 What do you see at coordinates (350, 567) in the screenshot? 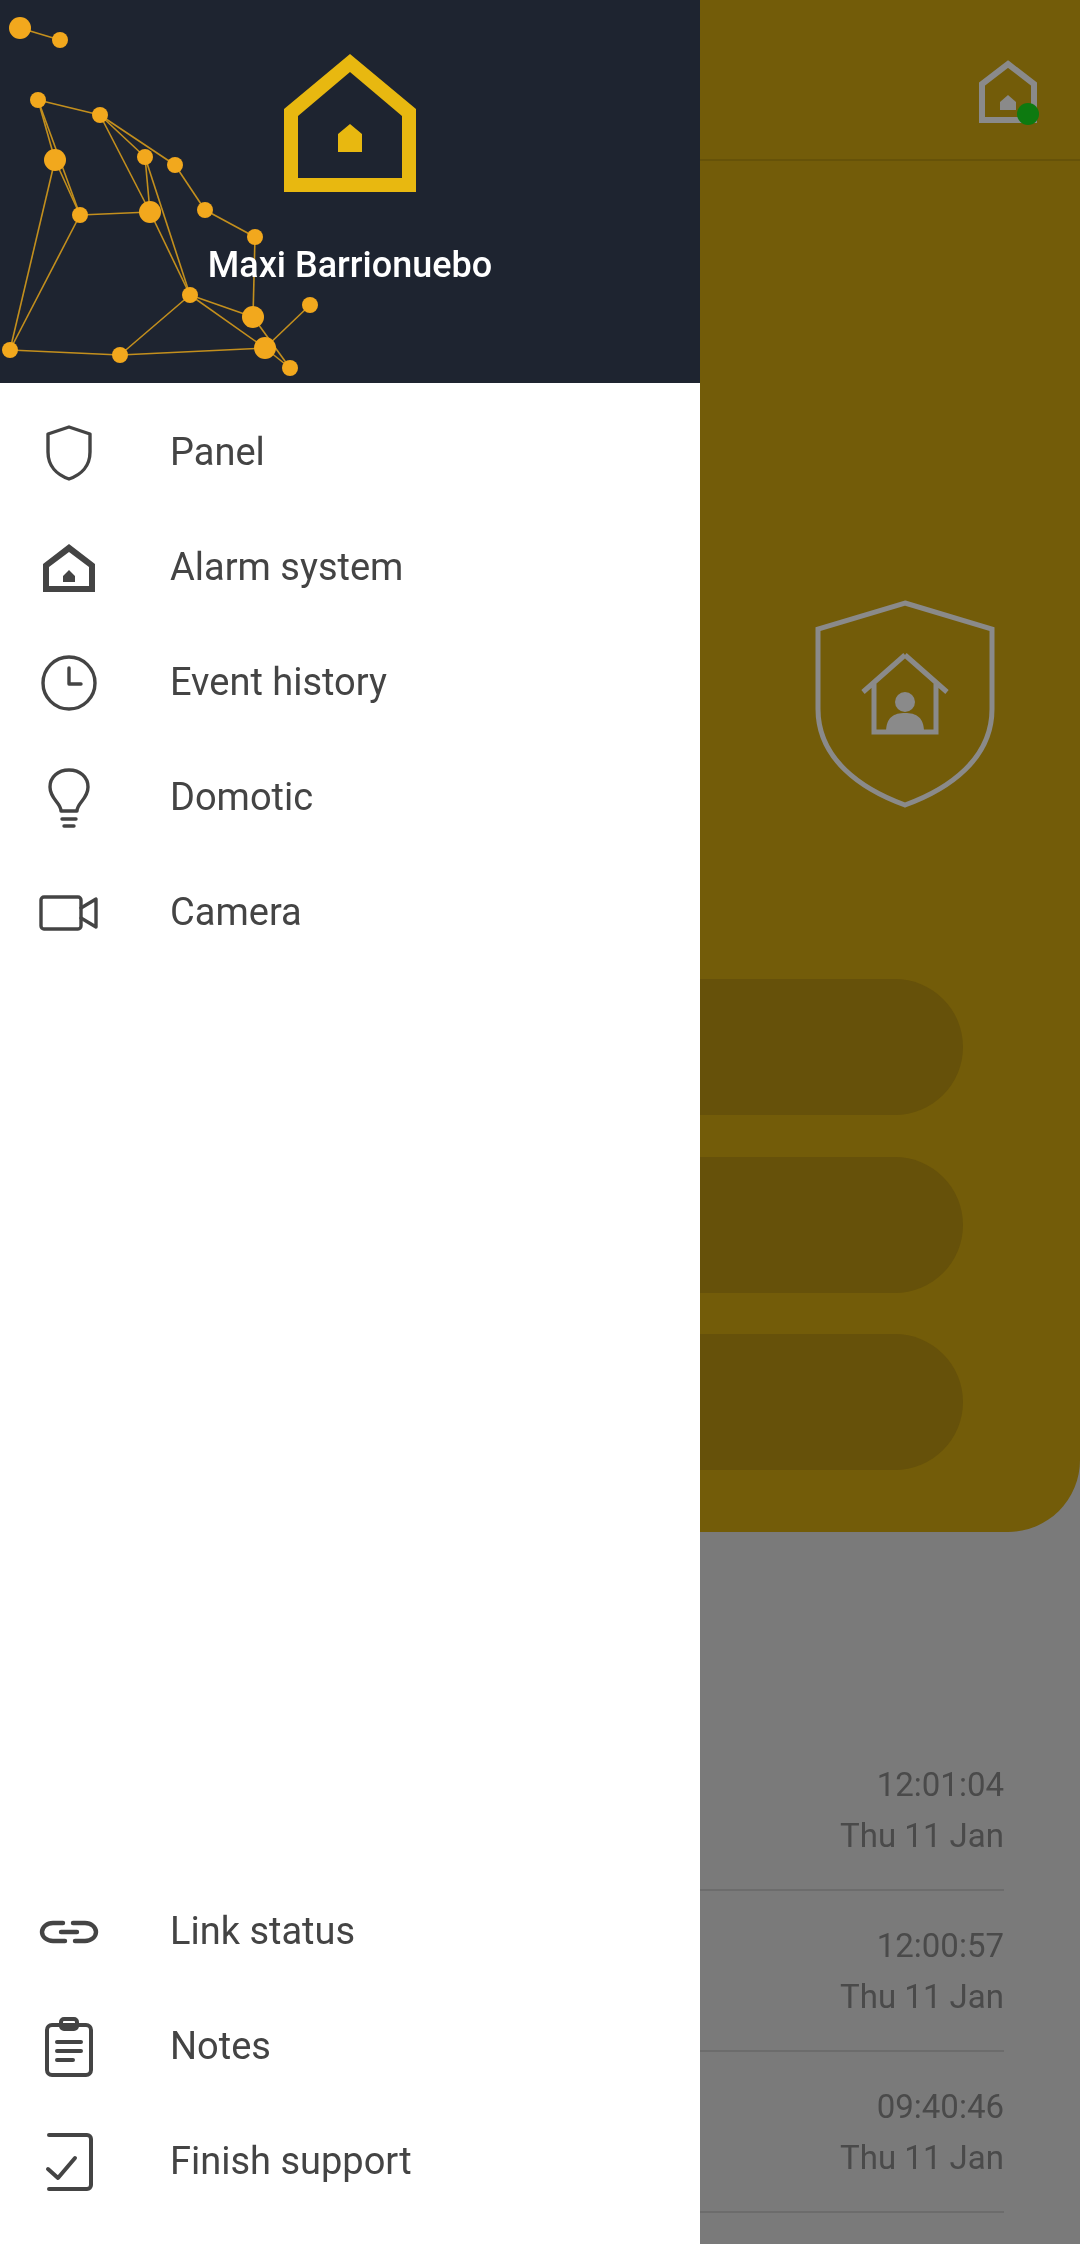
I see `menu-item: Alarm system` at bounding box center [350, 567].